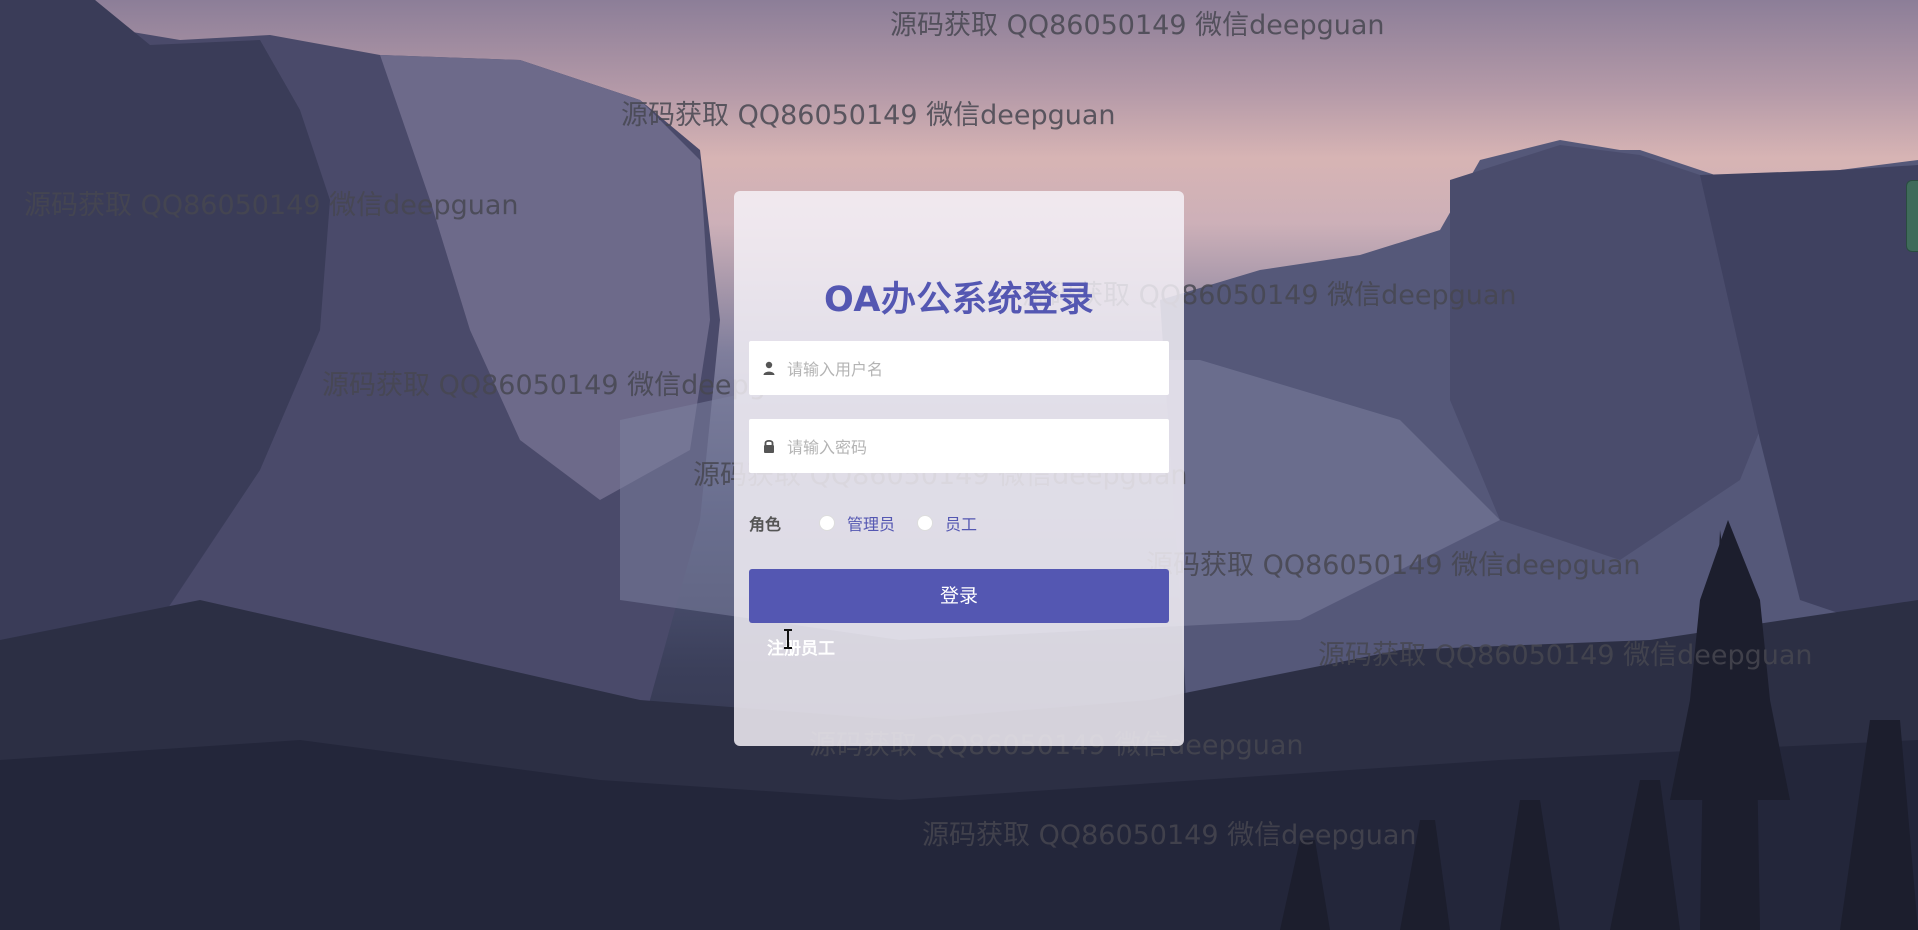  I want to click on login-card: OA办公系统登录 角色 管理员 员工 登录 注册员工, so click(959, 468).